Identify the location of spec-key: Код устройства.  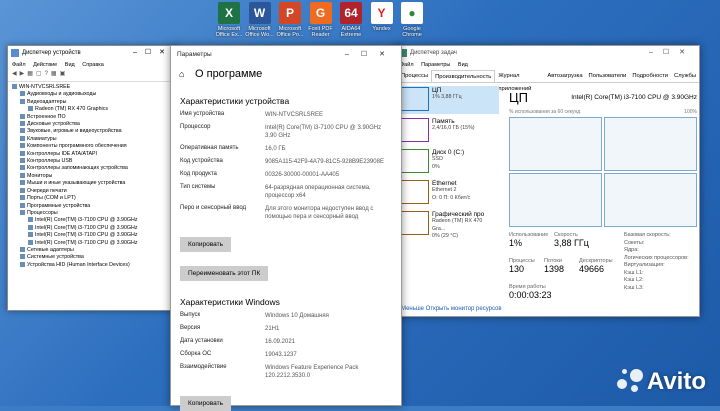
(201, 161).